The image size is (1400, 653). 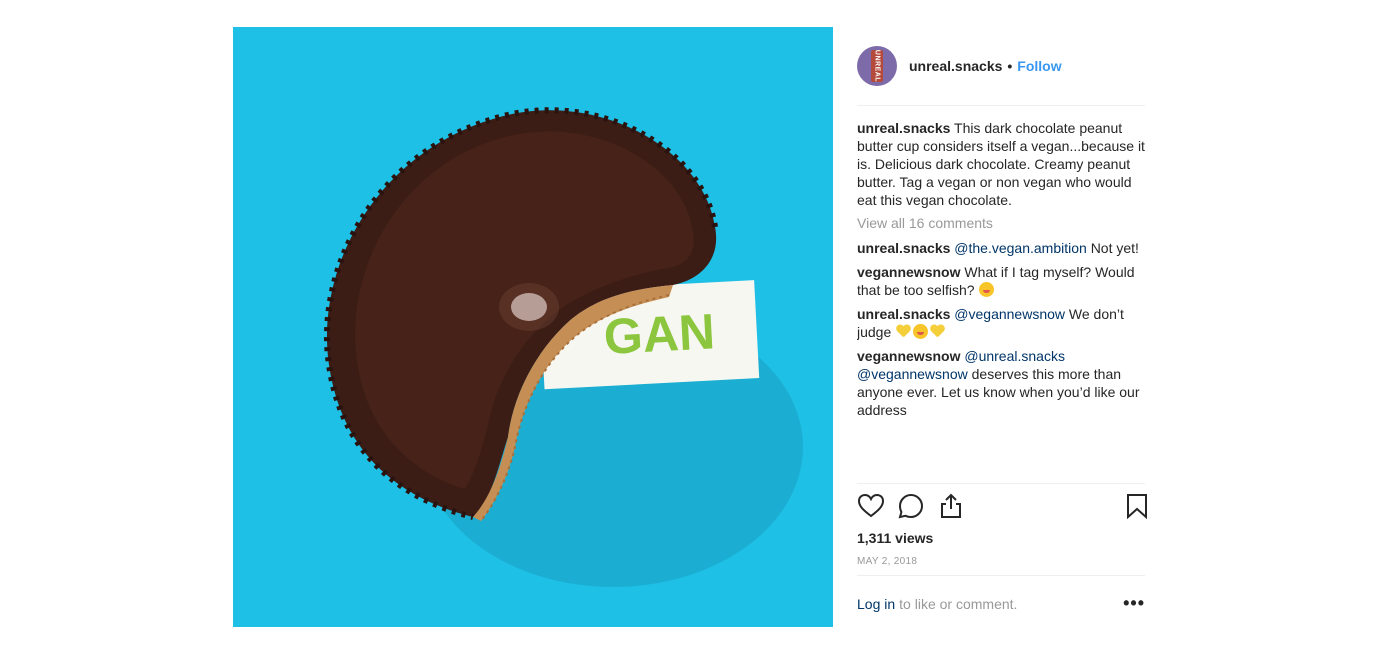 What do you see at coordinates (1002, 512) in the screenshot?
I see `action-bar` at bounding box center [1002, 512].